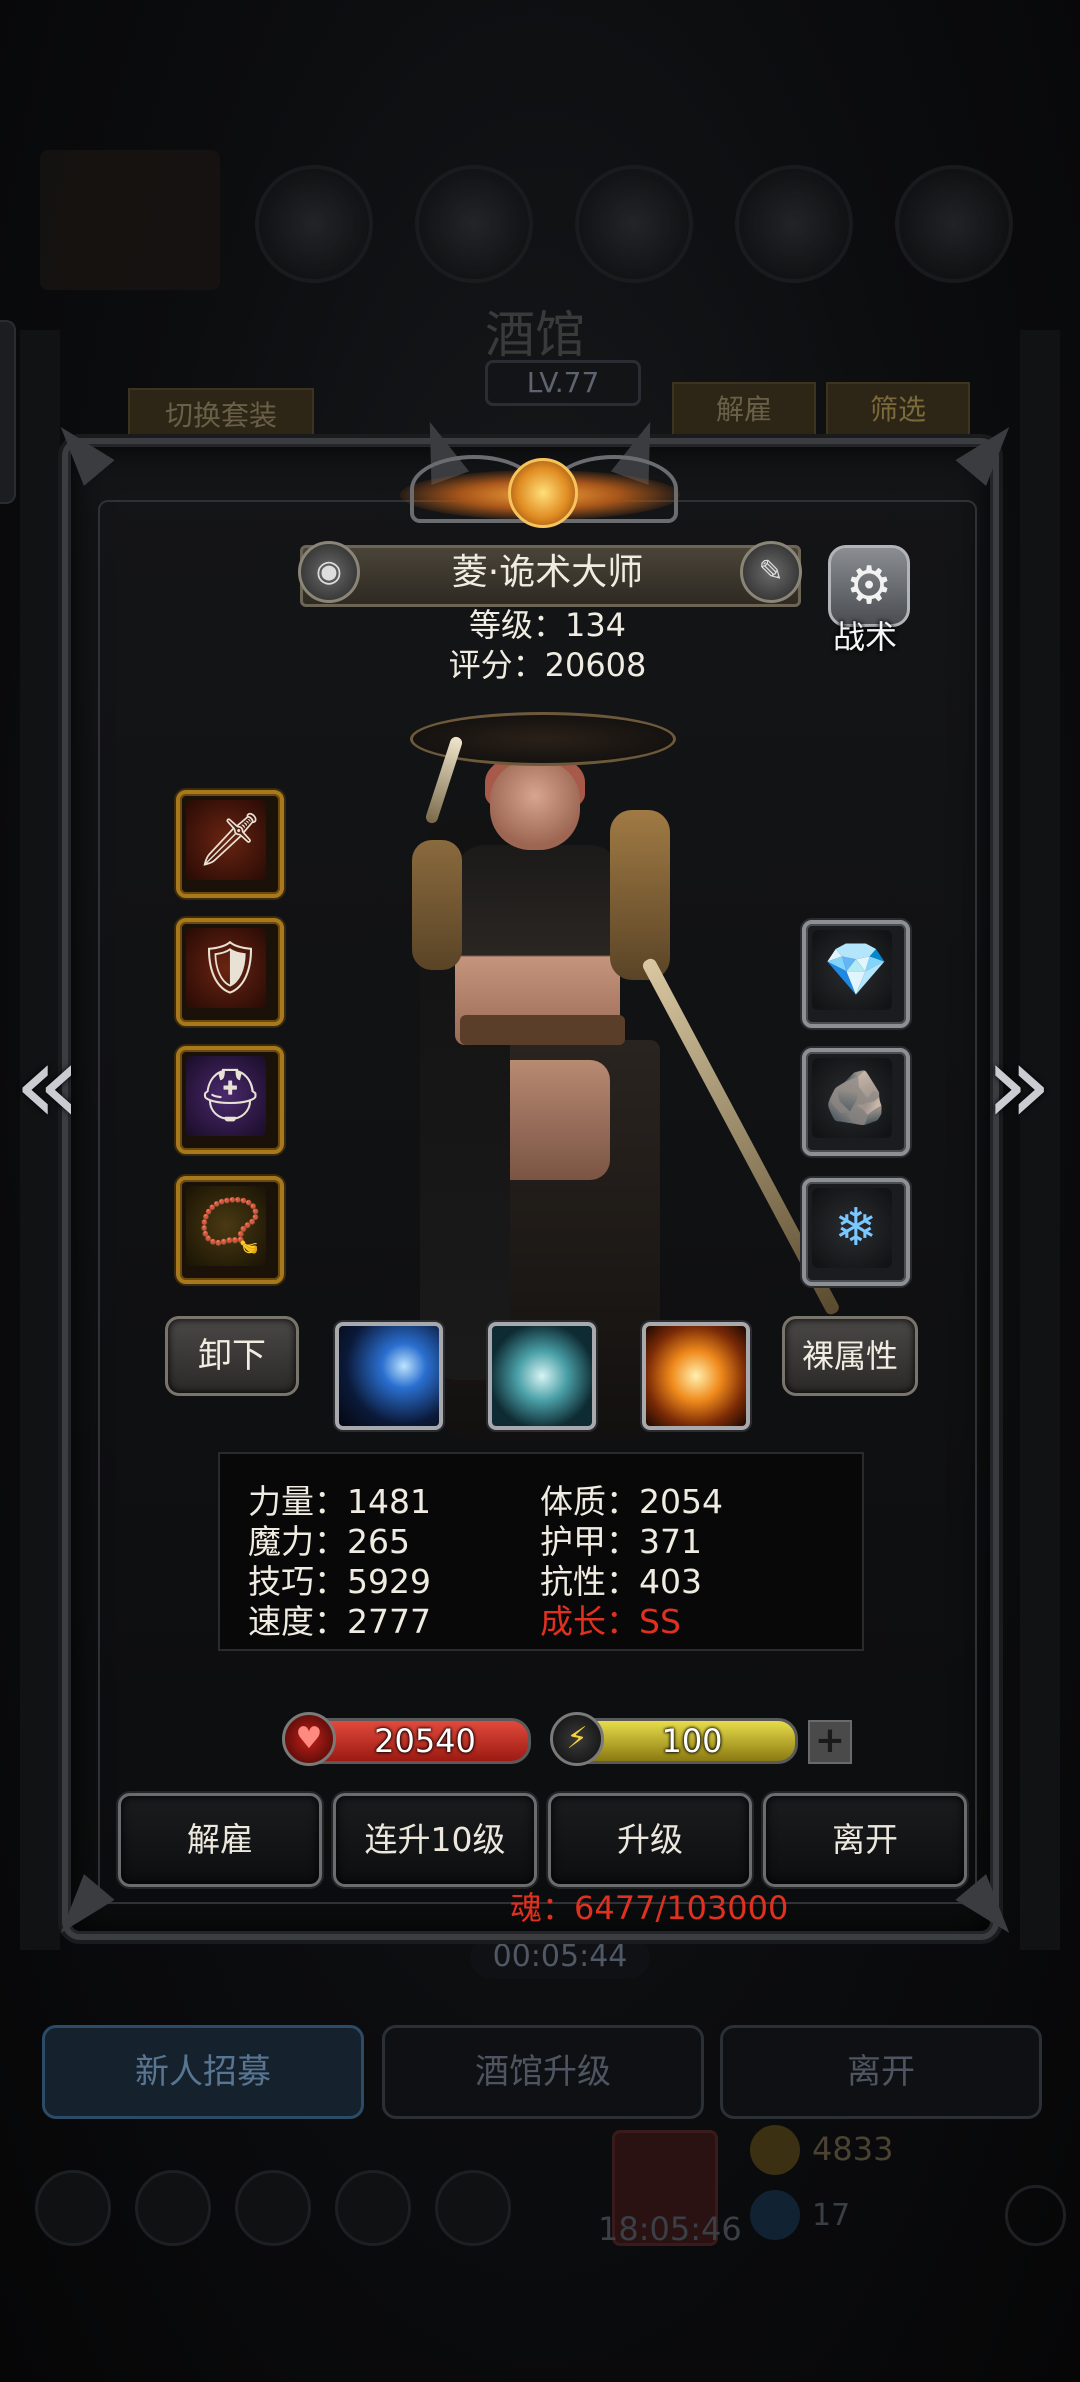 This screenshot has width=1080, height=2382. What do you see at coordinates (309, 1739) in the screenshot?
I see `heart-icon: ♥` at bounding box center [309, 1739].